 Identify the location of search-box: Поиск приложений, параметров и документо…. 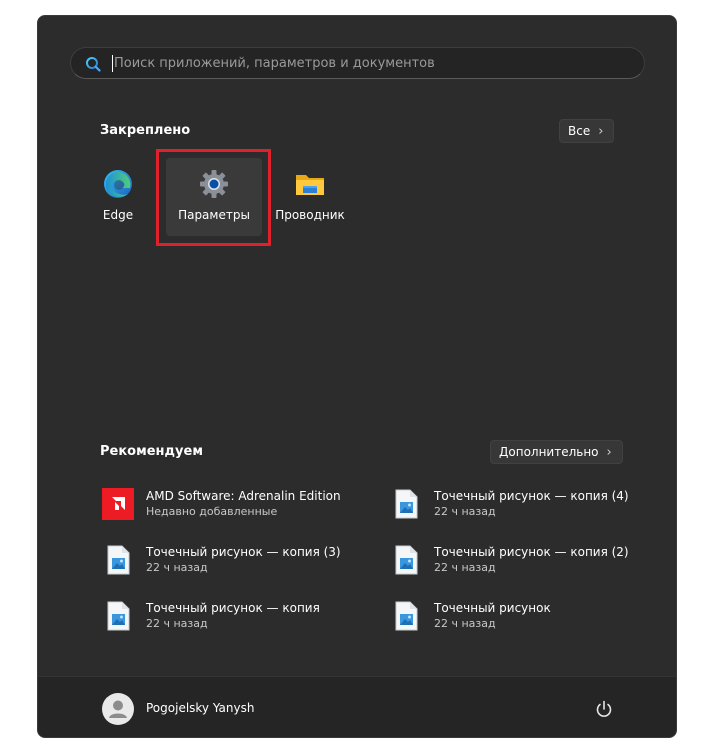
(357, 63).